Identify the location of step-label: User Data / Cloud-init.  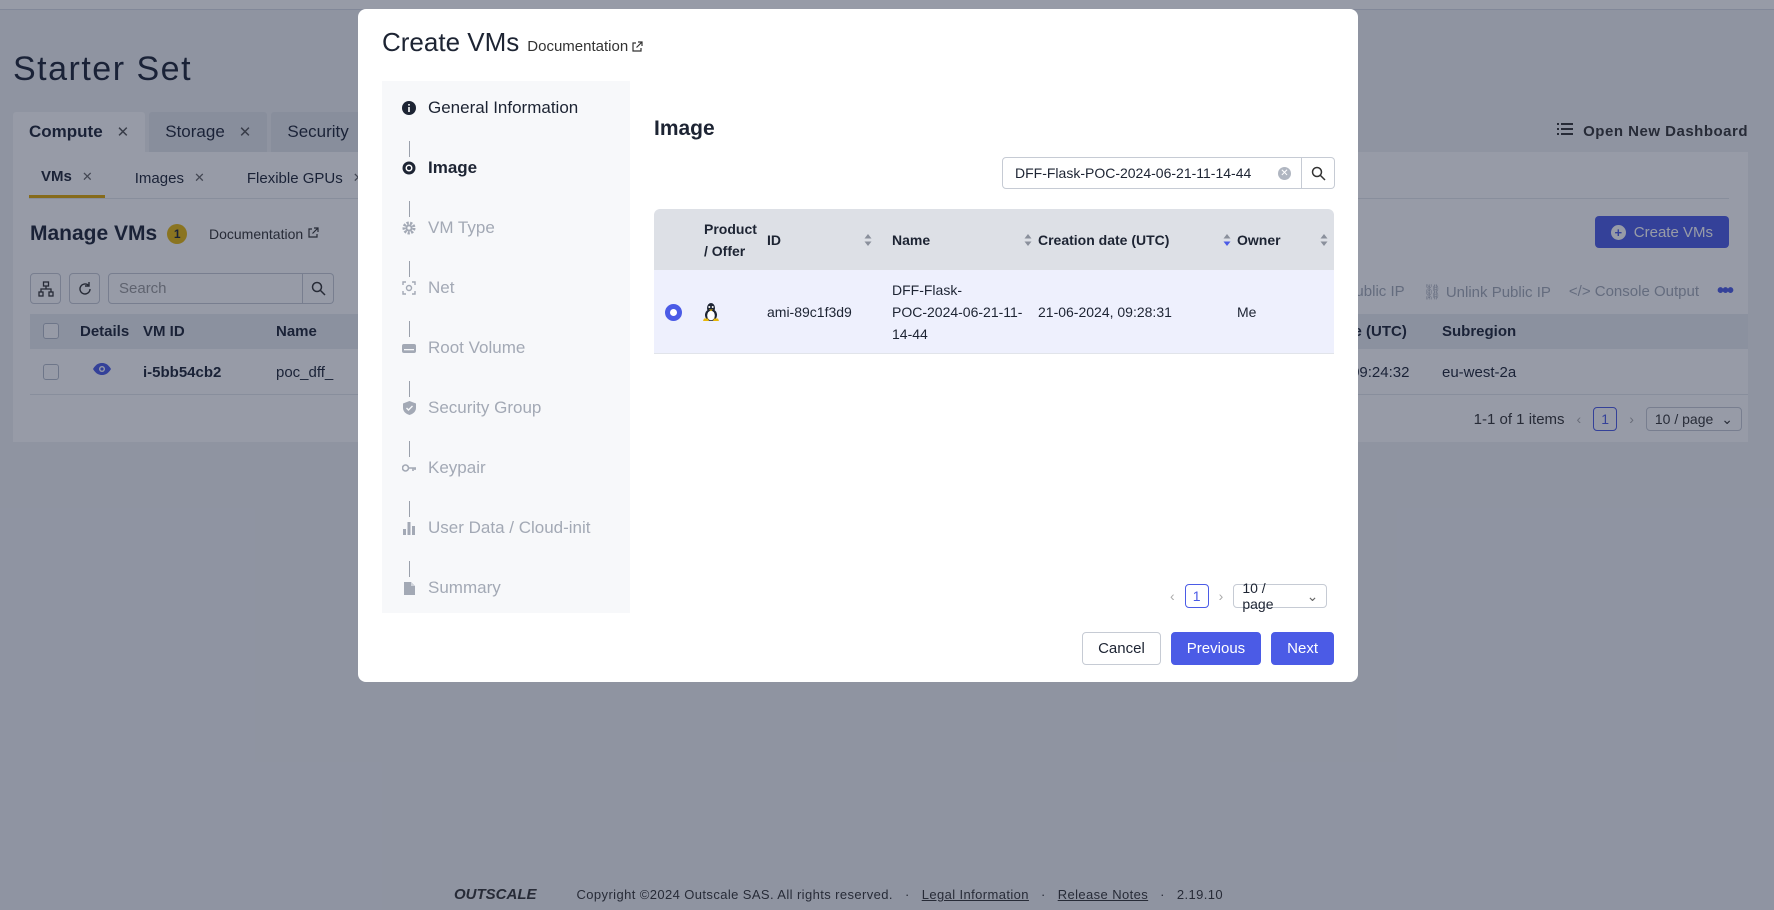
(509, 527).